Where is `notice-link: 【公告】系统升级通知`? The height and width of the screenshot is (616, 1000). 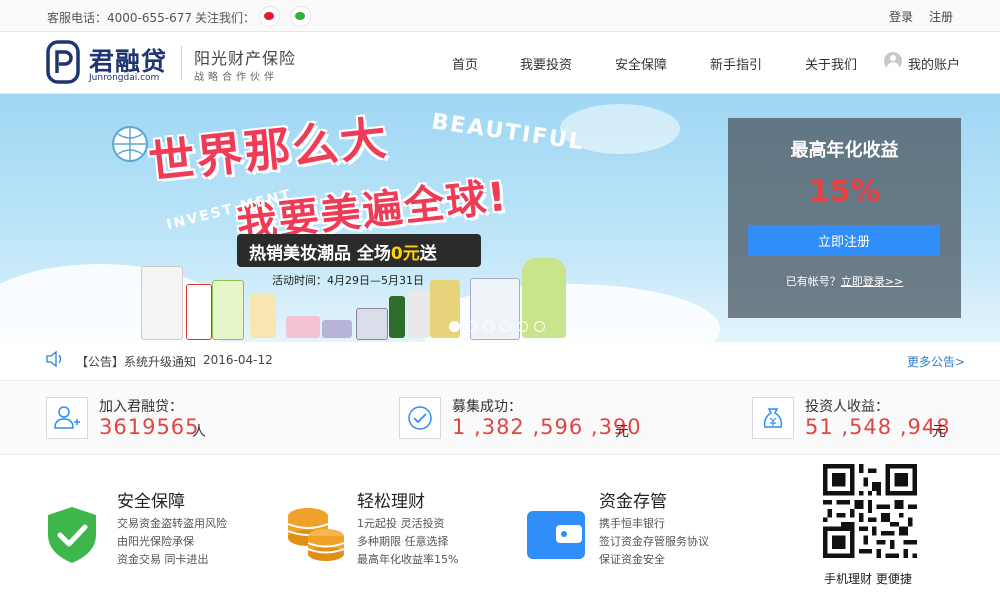
notice-link: 【公告】系统升级通知 is located at coordinates (136, 361).